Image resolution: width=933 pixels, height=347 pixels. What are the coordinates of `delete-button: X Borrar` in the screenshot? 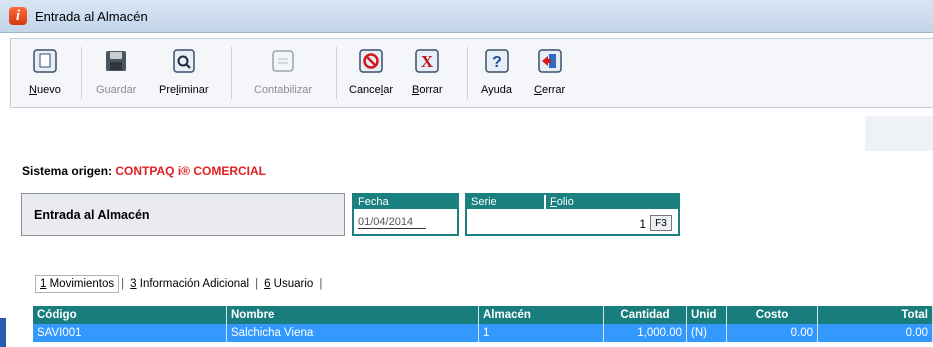 It's located at (427, 72).